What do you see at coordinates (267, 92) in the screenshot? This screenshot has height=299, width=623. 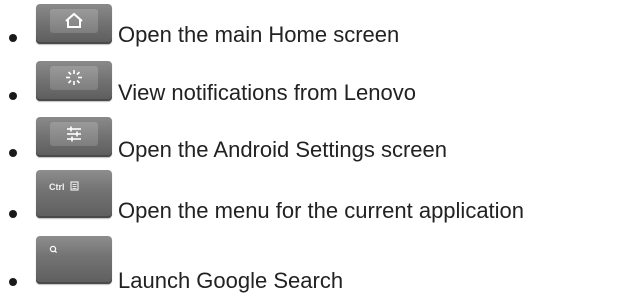 I see `item-description: View notifications from Lenovo` at bounding box center [267, 92].